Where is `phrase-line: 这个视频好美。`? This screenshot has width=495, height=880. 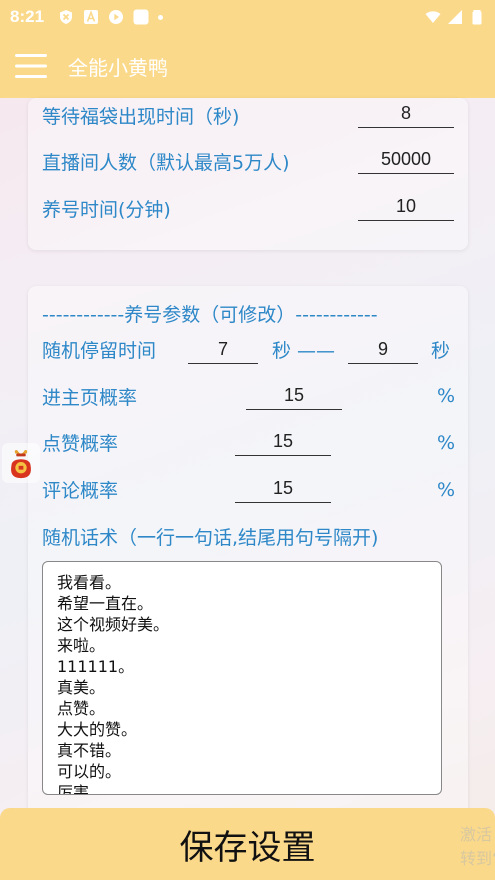 phrase-line: 这个视频好美。 is located at coordinates (113, 624).